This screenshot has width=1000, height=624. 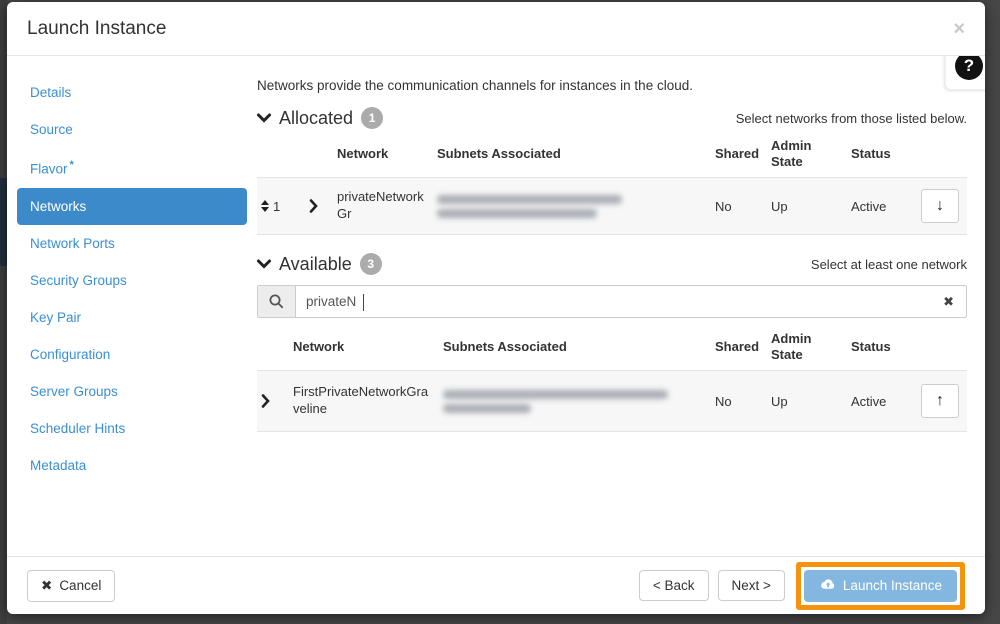 What do you see at coordinates (132, 168) in the screenshot?
I see `nav-item-flavor: Flavor *` at bounding box center [132, 168].